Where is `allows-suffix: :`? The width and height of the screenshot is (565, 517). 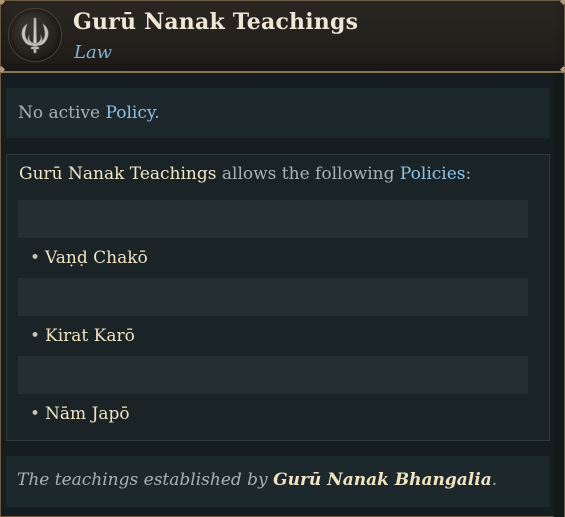 allows-suffix: : is located at coordinates (468, 174).